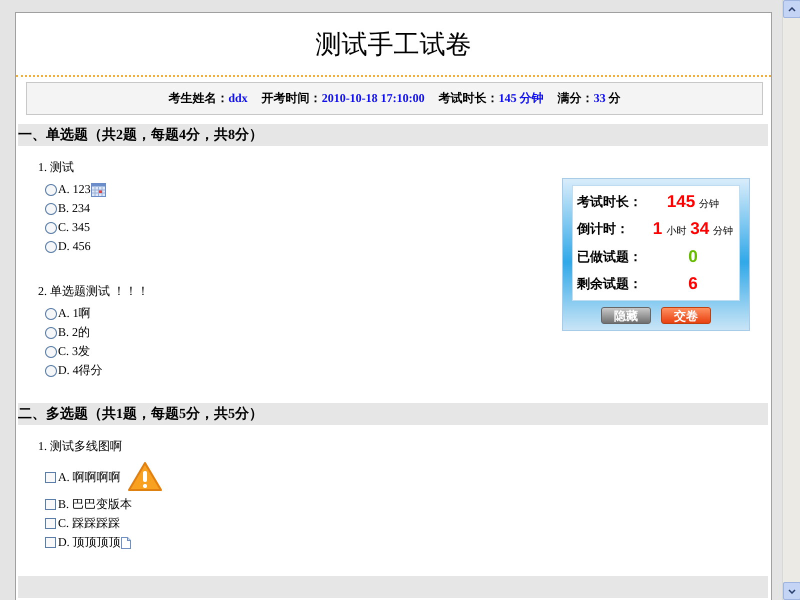 This screenshot has width=800, height=600. What do you see at coordinates (74, 227) in the screenshot?
I see `option-label: C. 345` at bounding box center [74, 227].